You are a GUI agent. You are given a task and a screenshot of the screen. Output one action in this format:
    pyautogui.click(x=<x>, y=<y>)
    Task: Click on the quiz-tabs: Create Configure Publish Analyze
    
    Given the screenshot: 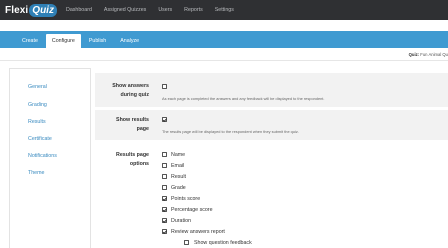 What is the action you would take?
    pyautogui.click(x=81, y=39)
    